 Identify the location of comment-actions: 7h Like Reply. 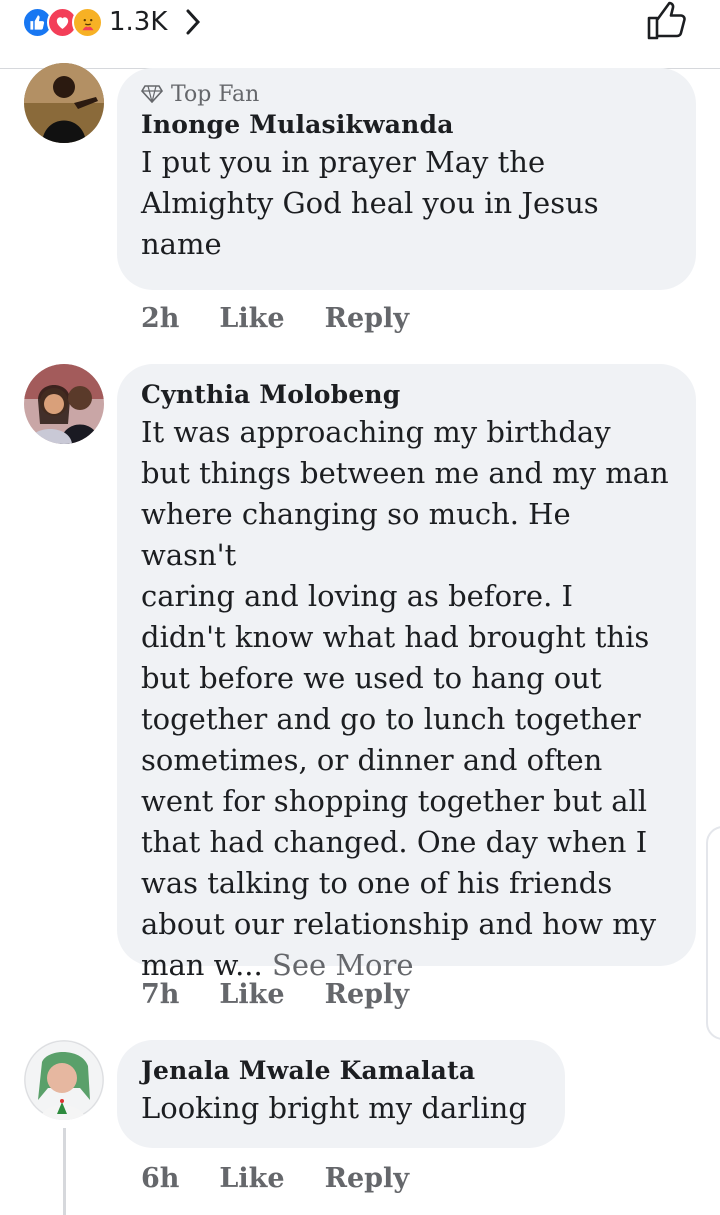
(295, 994).